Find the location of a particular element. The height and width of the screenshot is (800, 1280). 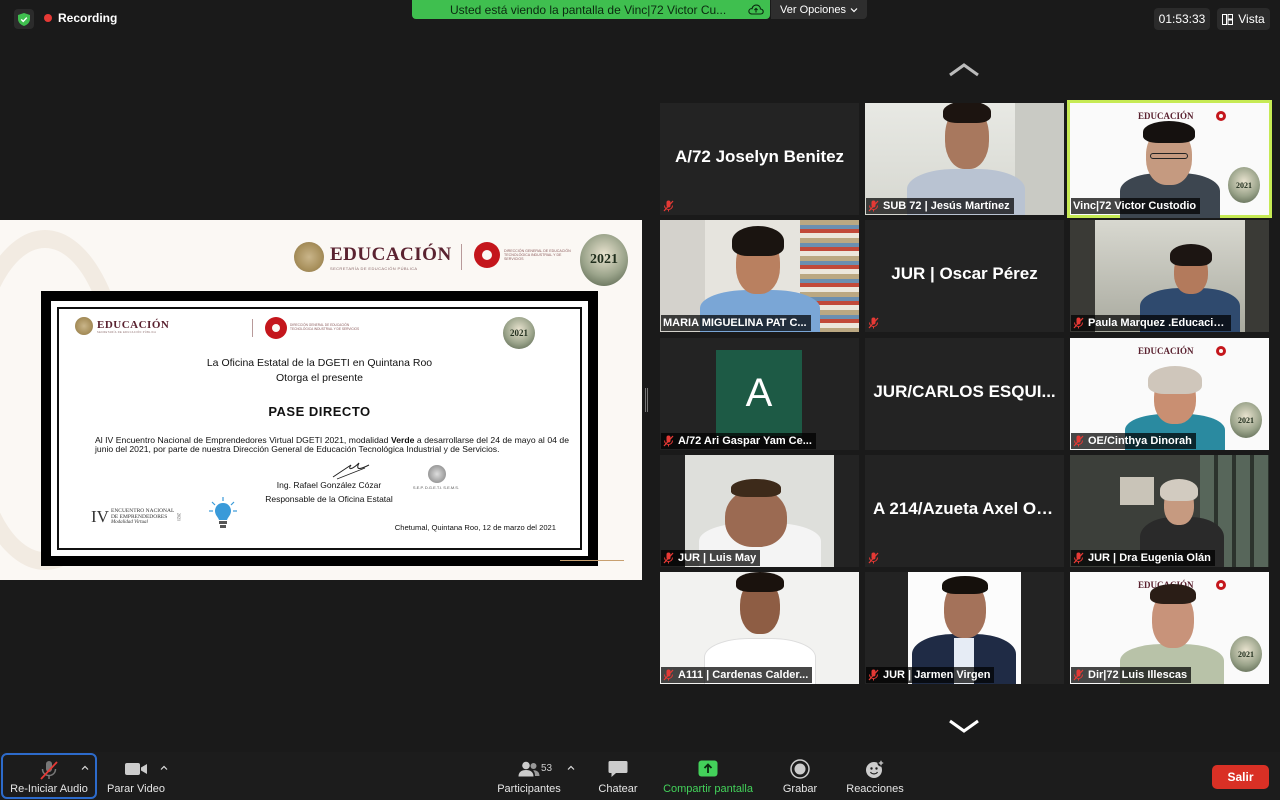

iv-text3: Modalidad Virtual is located at coordinates (129, 522).